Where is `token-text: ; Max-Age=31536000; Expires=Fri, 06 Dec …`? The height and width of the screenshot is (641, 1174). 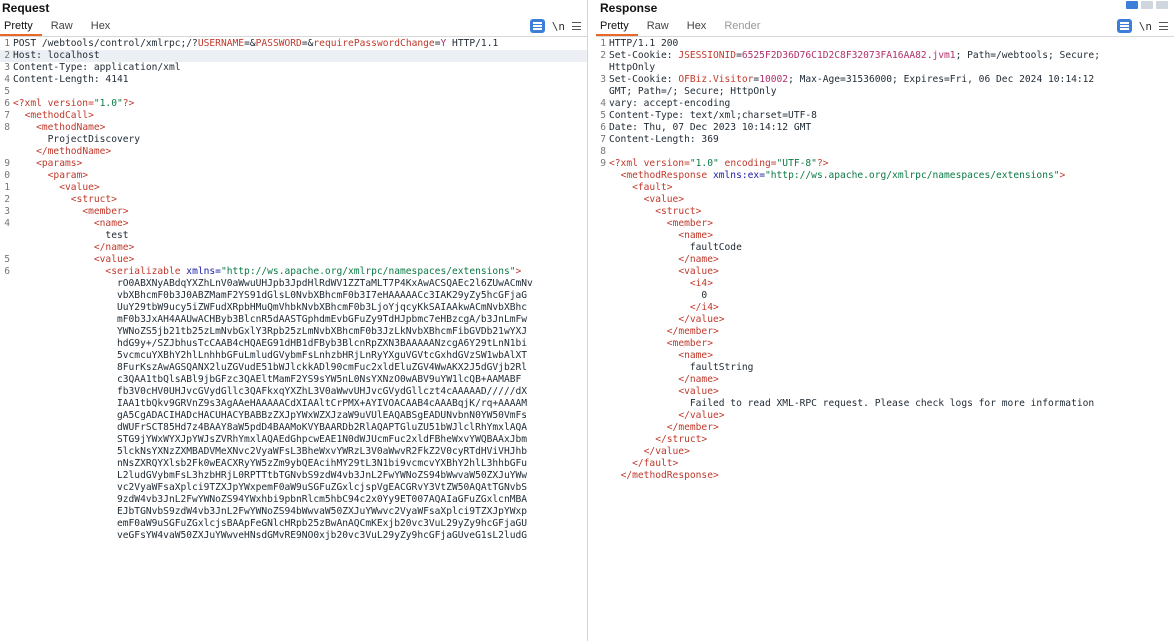
token-text: ; Max-Age=31536000; Expires=Fri, 06 Dec … is located at coordinates (941, 79).